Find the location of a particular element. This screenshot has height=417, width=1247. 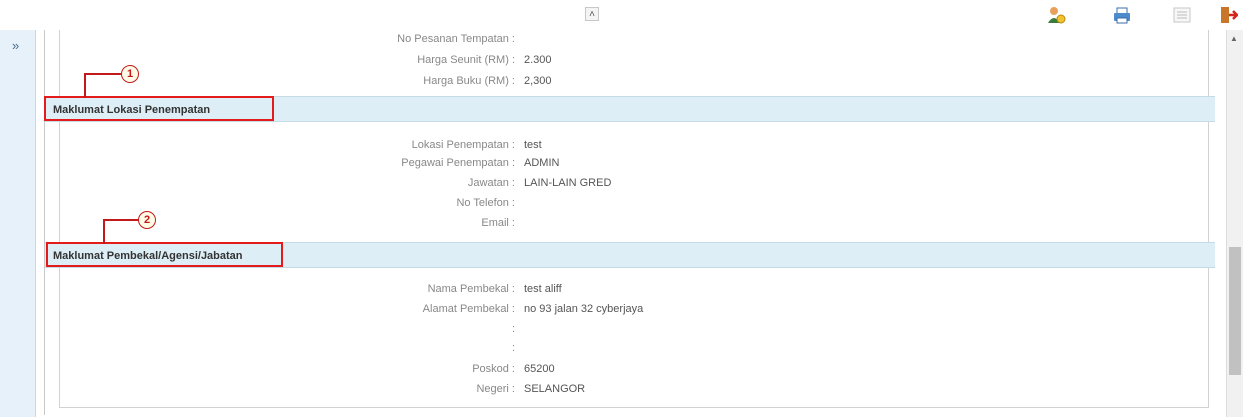

top-toolbar: ˄ is located at coordinates (623, 15).